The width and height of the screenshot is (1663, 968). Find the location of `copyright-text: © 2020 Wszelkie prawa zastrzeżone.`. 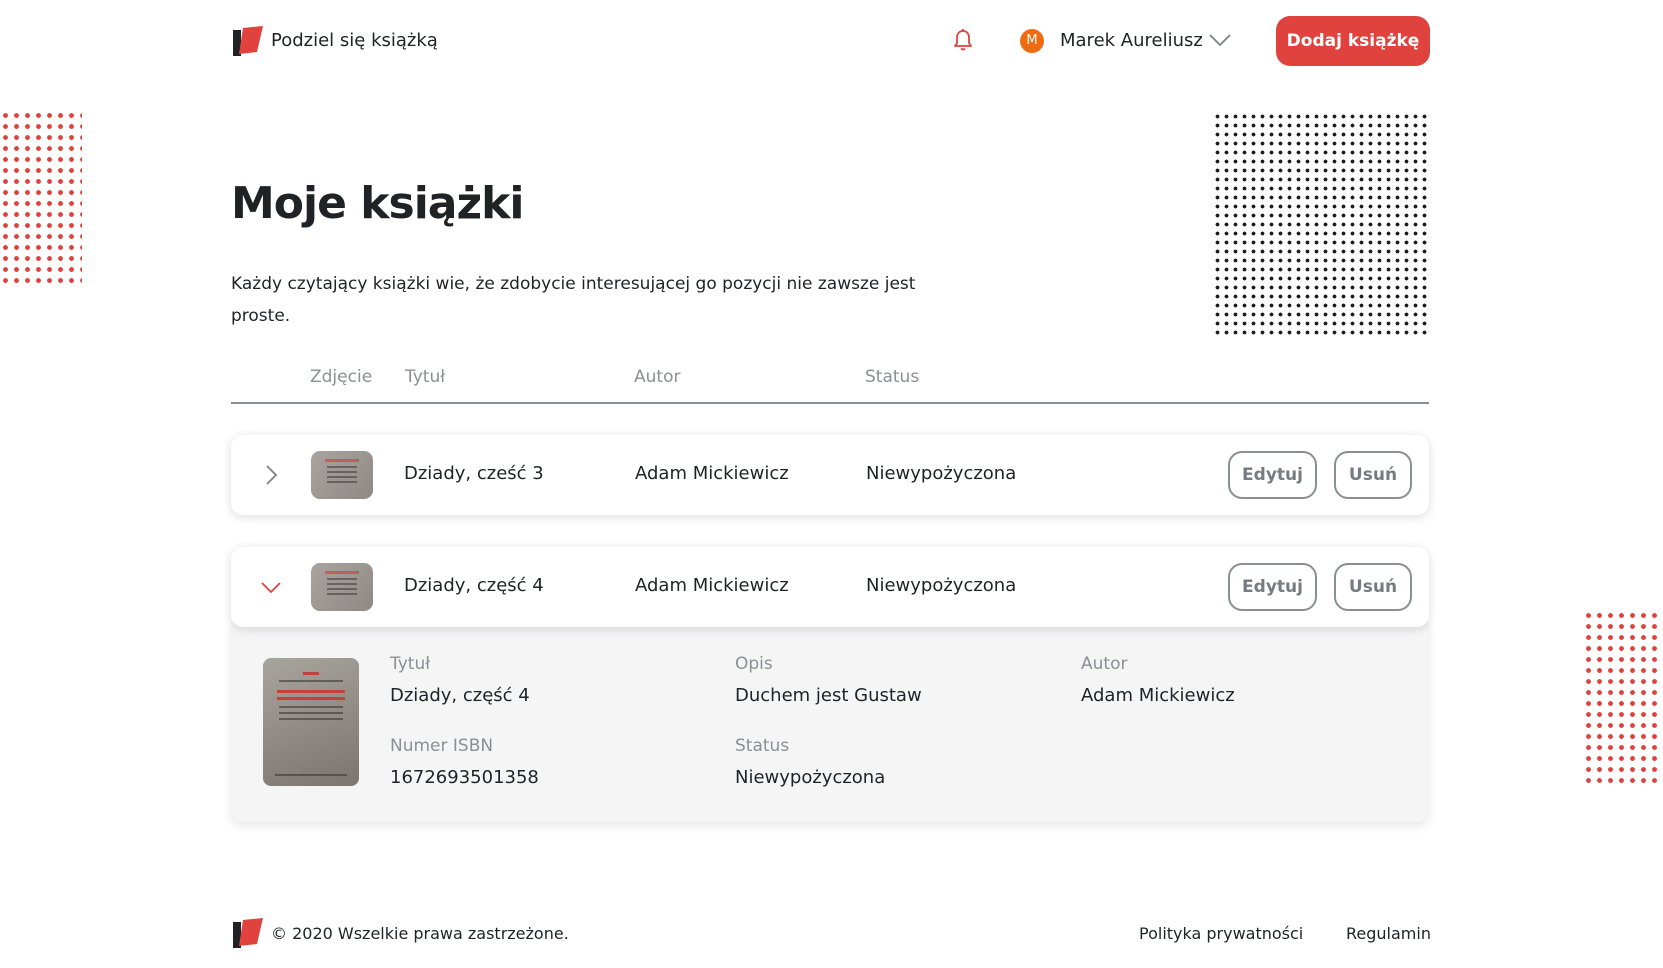

copyright-text: © 2020 Wszelkie prawa zastrzeżone. is located at coordinates (420, 933).